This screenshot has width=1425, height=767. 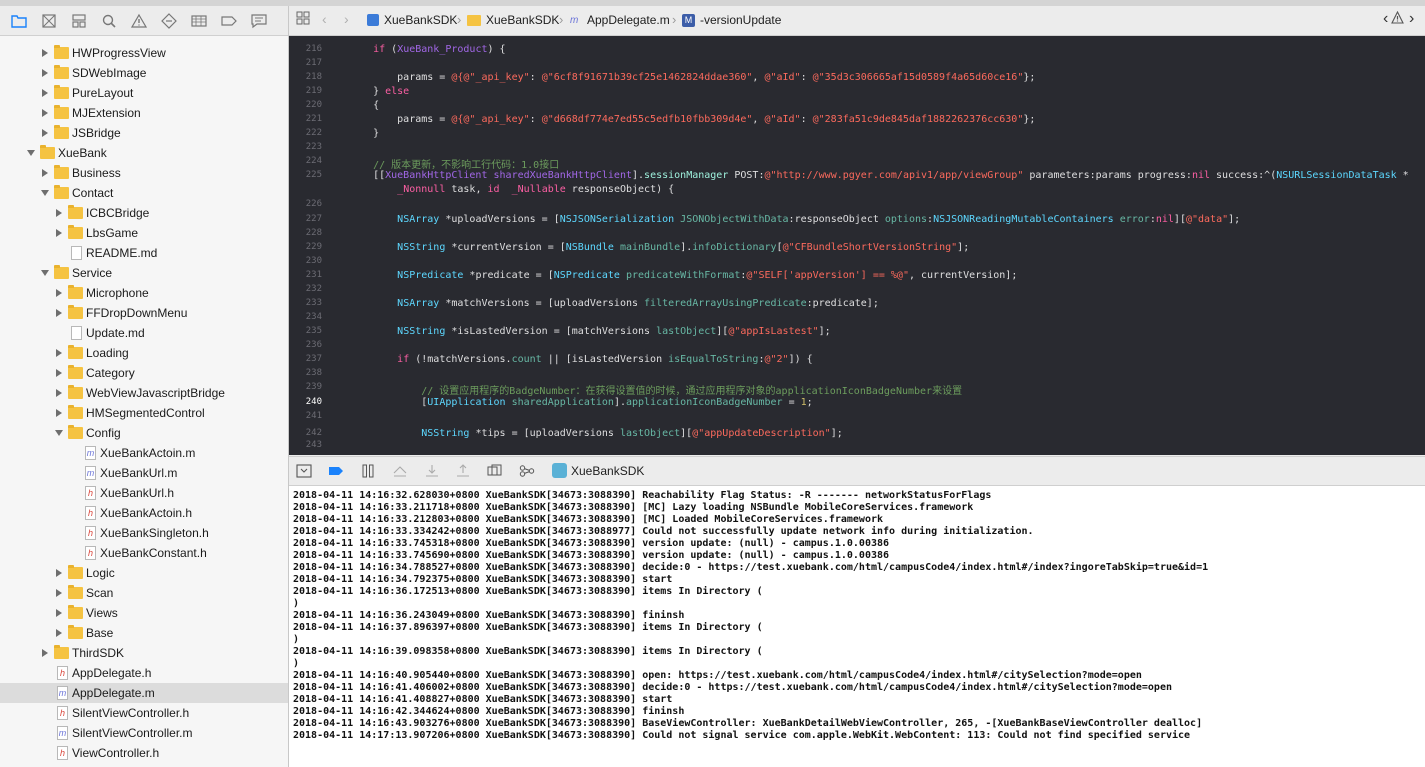 I want to click on crumb-project: XueBankSDK, so click(x=420, y=20).